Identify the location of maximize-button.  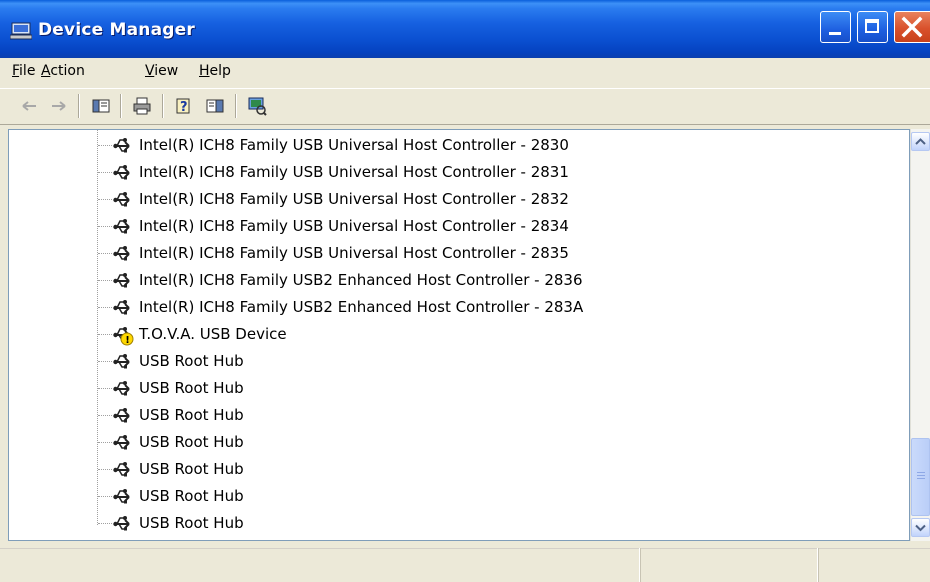
(872, 27).